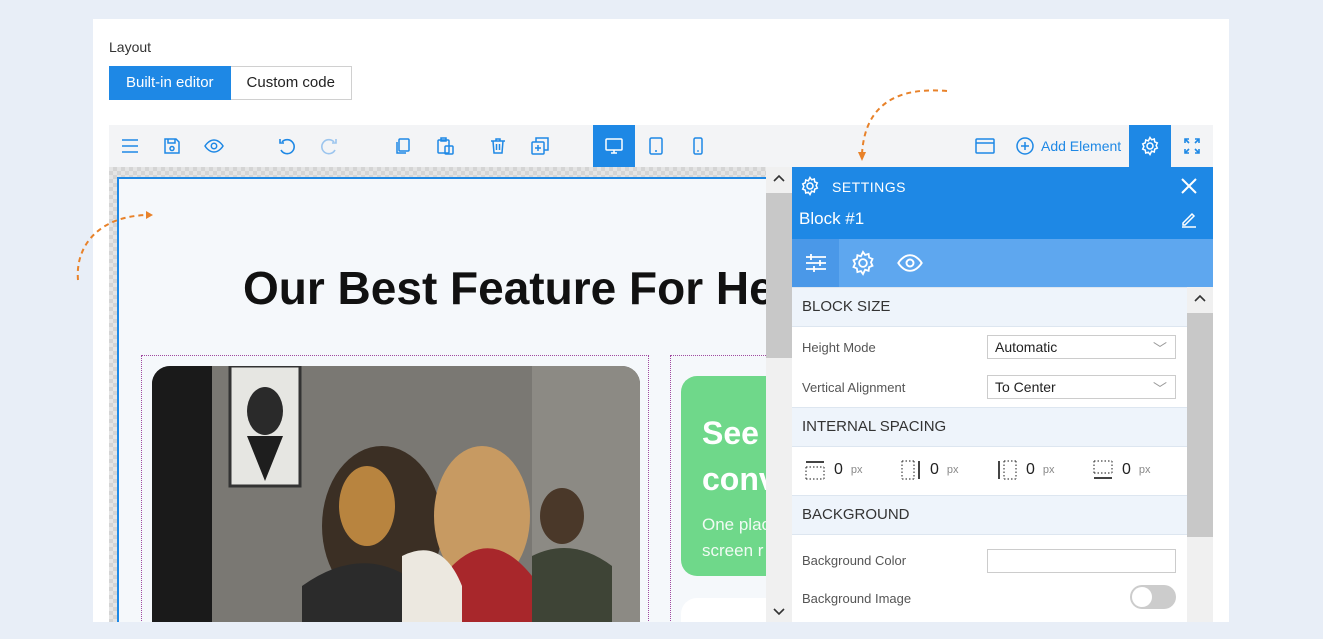 Image resolution: width=1323 pixels, height=639 pixels. Describe the element at coordinates (934, 469) in the screenshot. I see `padding-right-value: 0` at that location.